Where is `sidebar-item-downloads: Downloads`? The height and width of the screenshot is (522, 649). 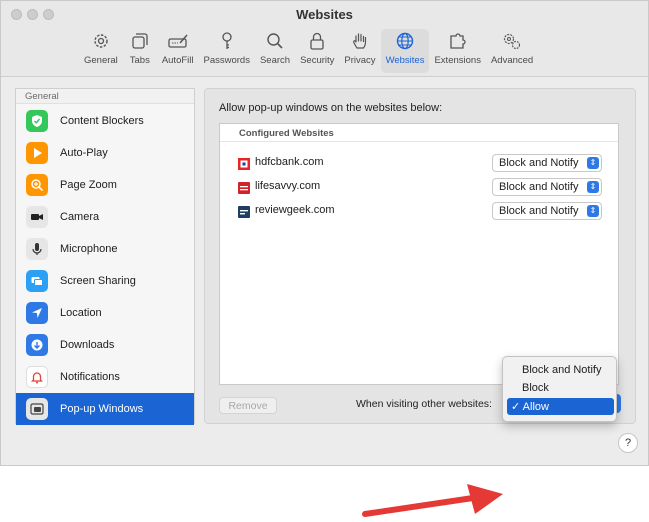
sidebar-item-downloads: Downloads is located at coordinates (105, 345).